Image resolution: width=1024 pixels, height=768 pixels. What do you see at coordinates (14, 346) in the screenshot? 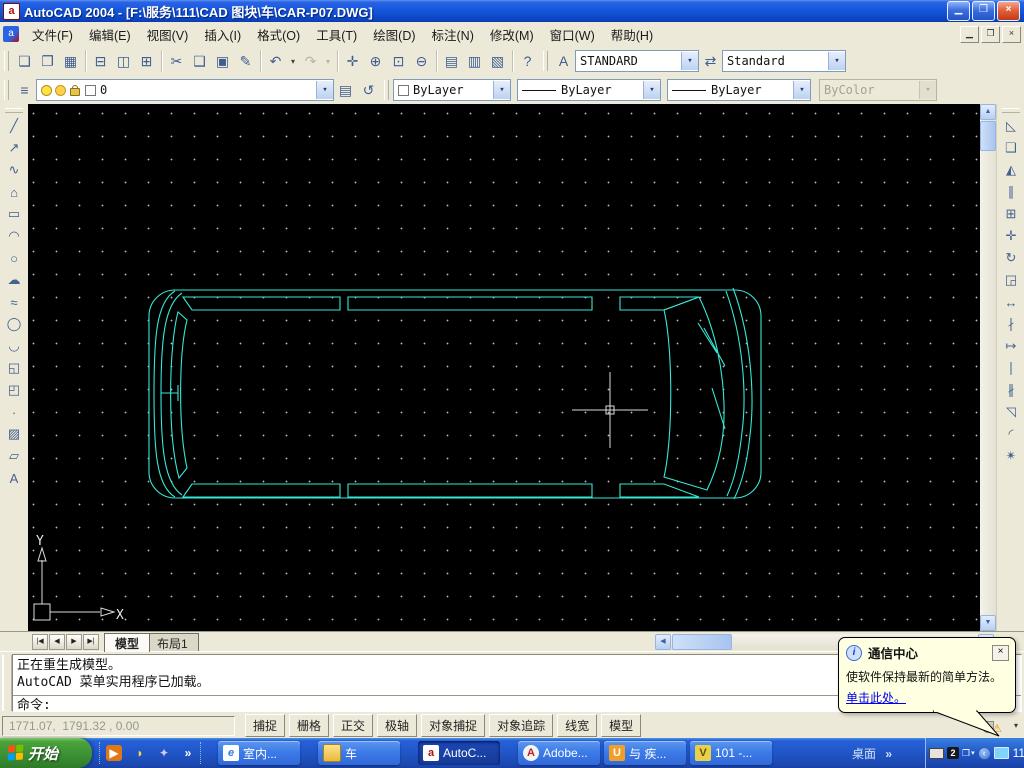
I see `draw-ellipse-arc-button: ◡` at bounding box center [14, 346].